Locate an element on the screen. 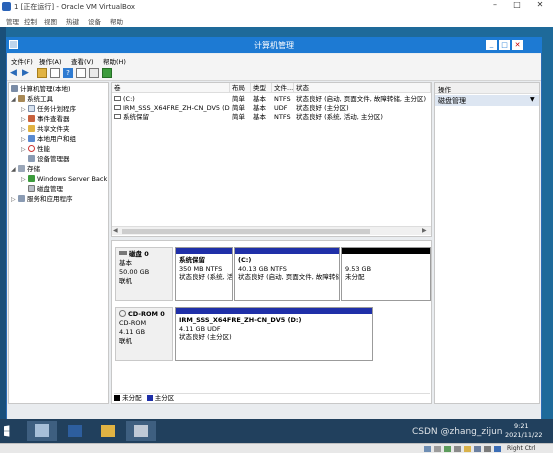 The width and height of the screenshot is (553, 453). scrollbar-thumb is located at coordinates (246, 231).